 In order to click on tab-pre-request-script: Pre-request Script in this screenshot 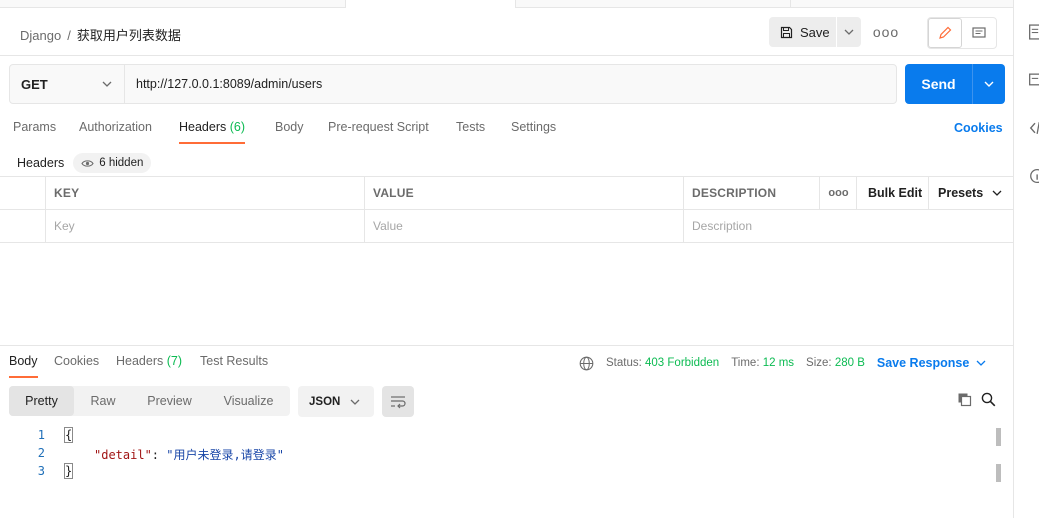, I will do `click(378, 133)`.